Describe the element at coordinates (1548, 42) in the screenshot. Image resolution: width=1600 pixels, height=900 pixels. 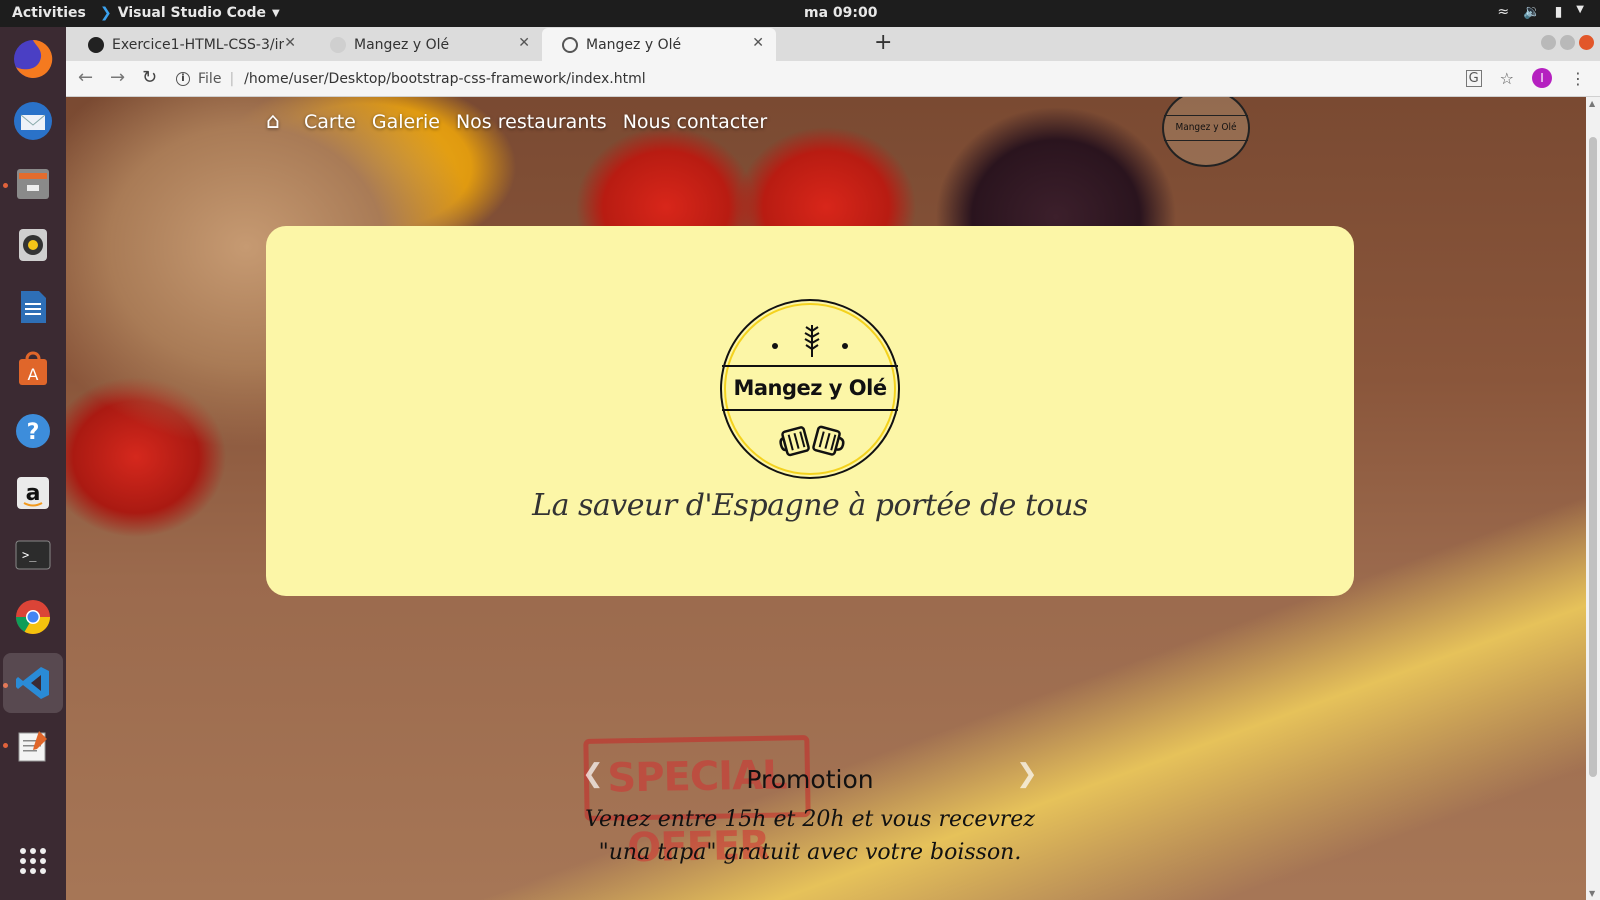
I see `minimize-button` at that location.